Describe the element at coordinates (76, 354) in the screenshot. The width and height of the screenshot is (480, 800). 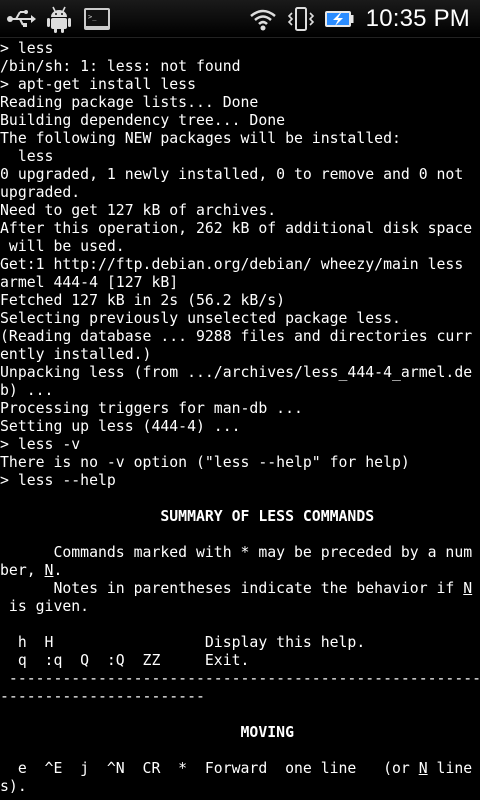
I see `terminal-line: ently installed.)` at that location.